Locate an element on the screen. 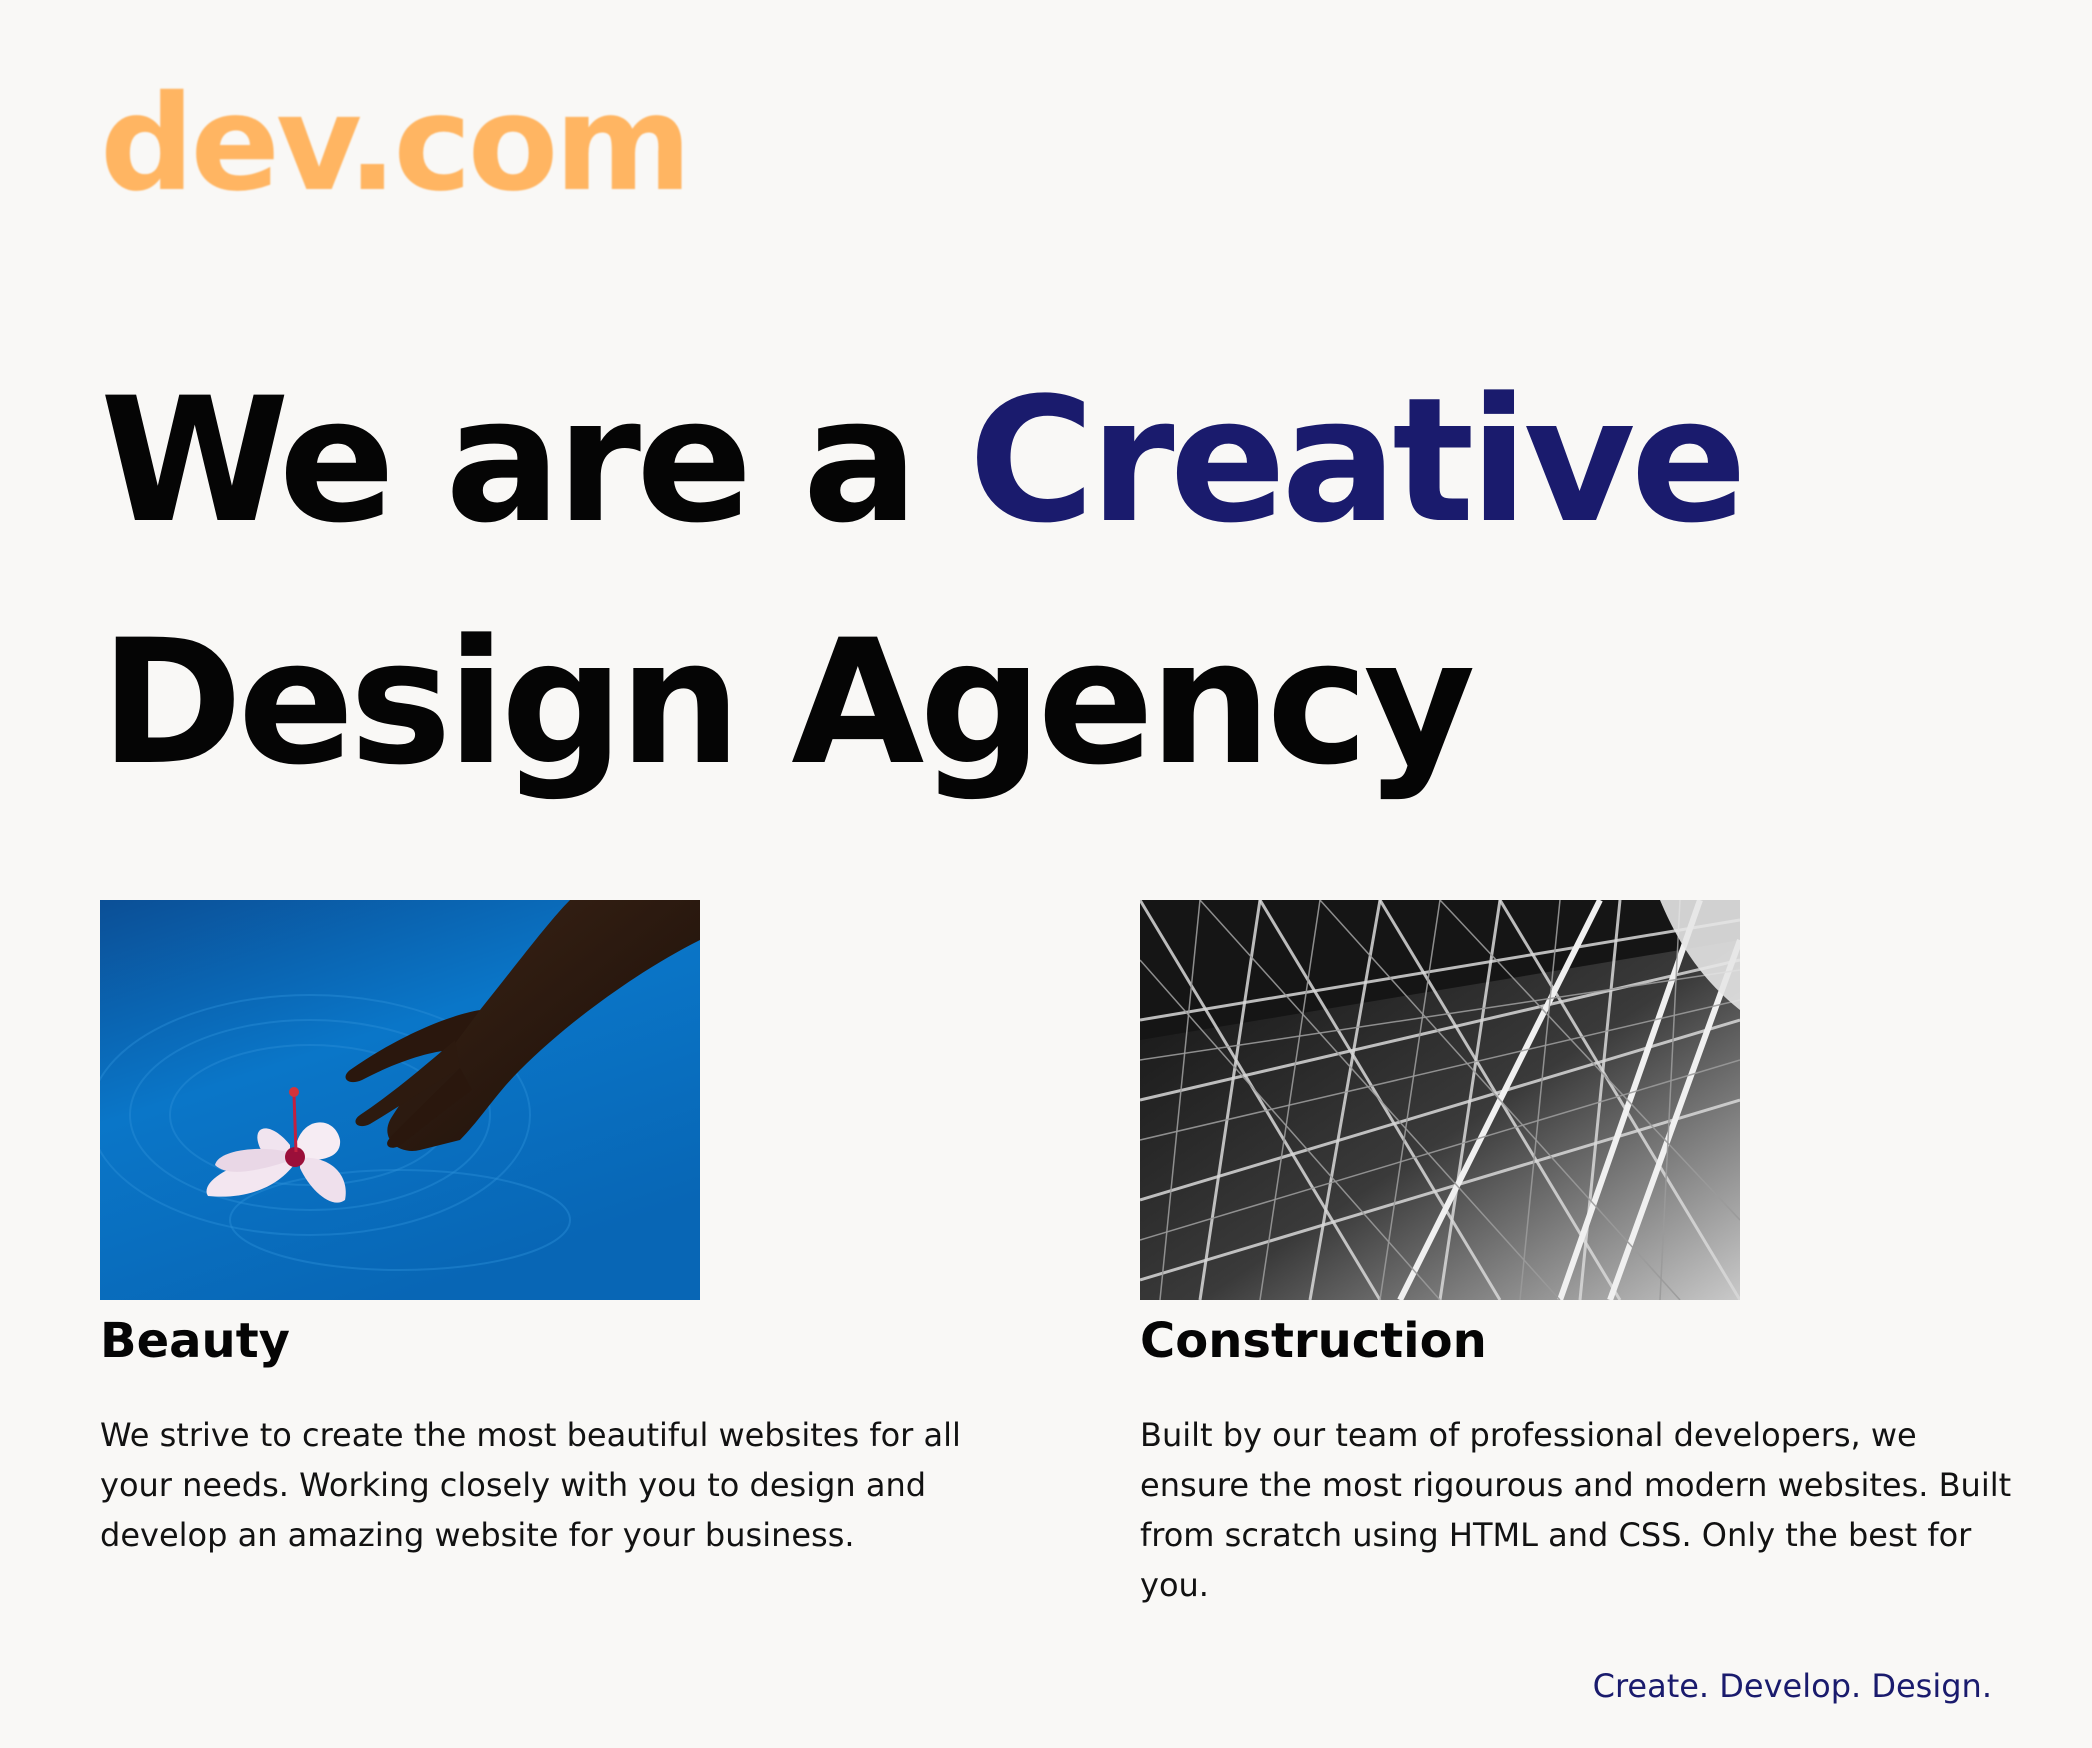 Image resolution: width=2092 pixels, height=1748 pixels. hero-line-2: Design Agency is located at coordinates (788, 702).